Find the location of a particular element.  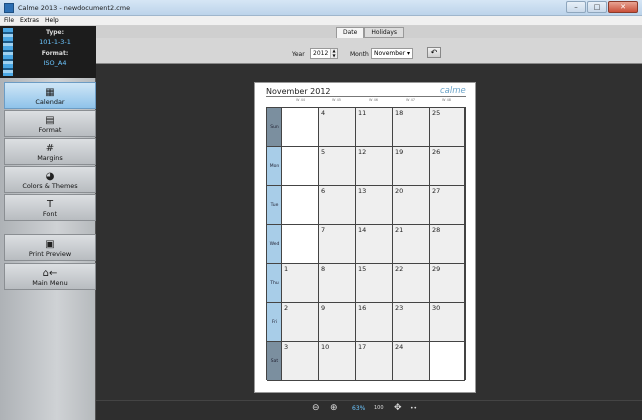

day-label: Fri is located at coordinates (274, 322).